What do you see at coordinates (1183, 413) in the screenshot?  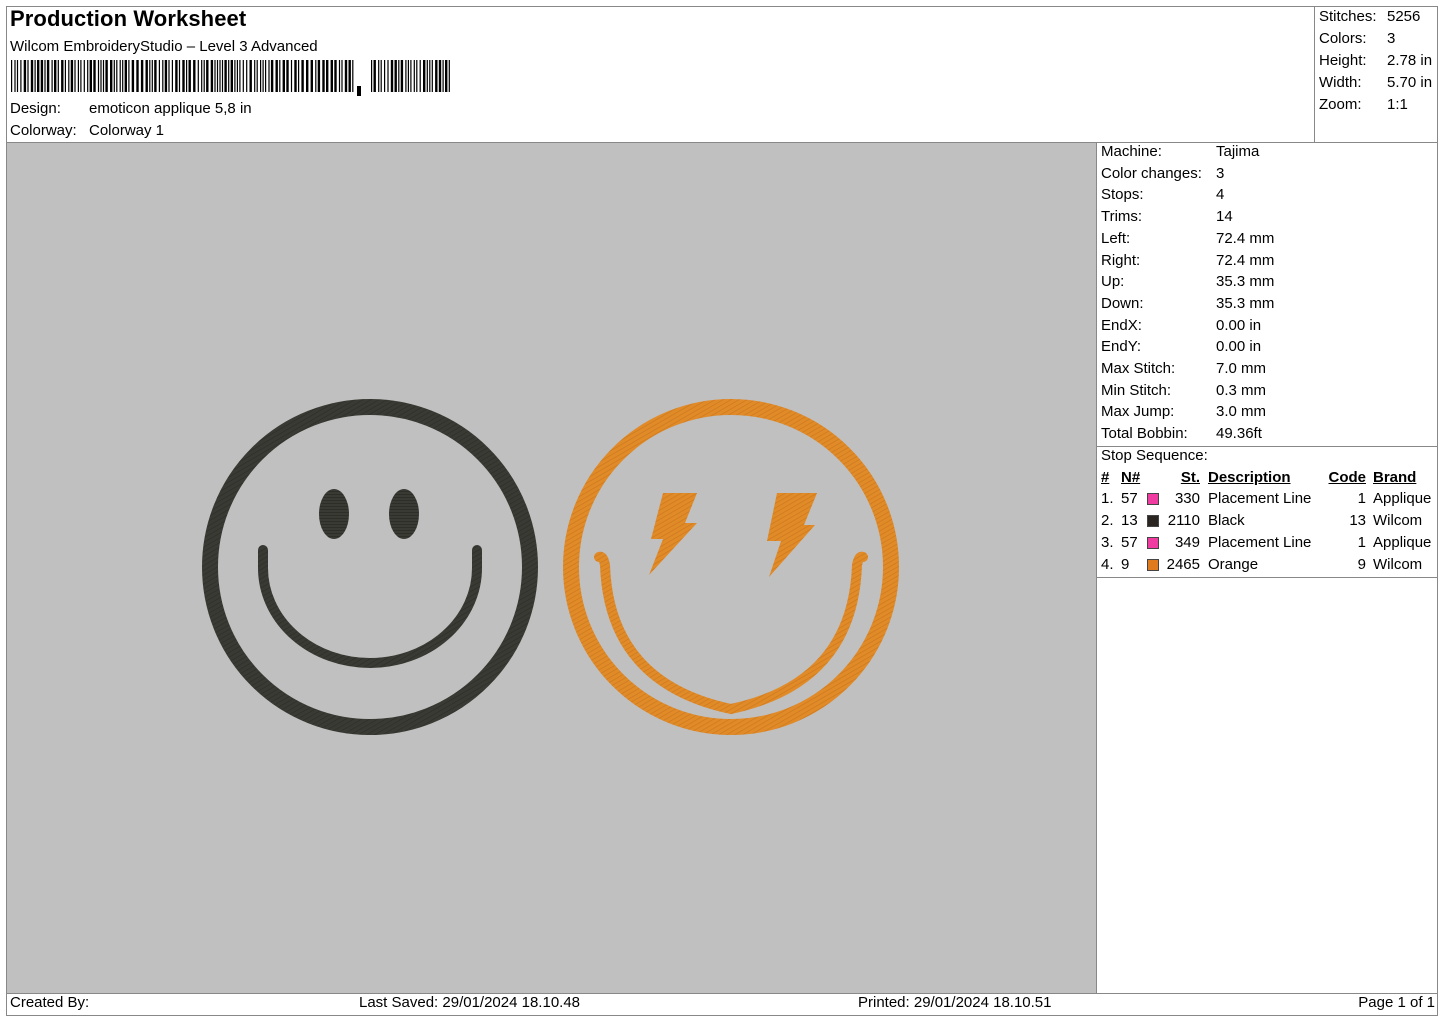 I see `machine-info-row: Max Jump: 3.0 mm` at bounding box center [1183, 413].